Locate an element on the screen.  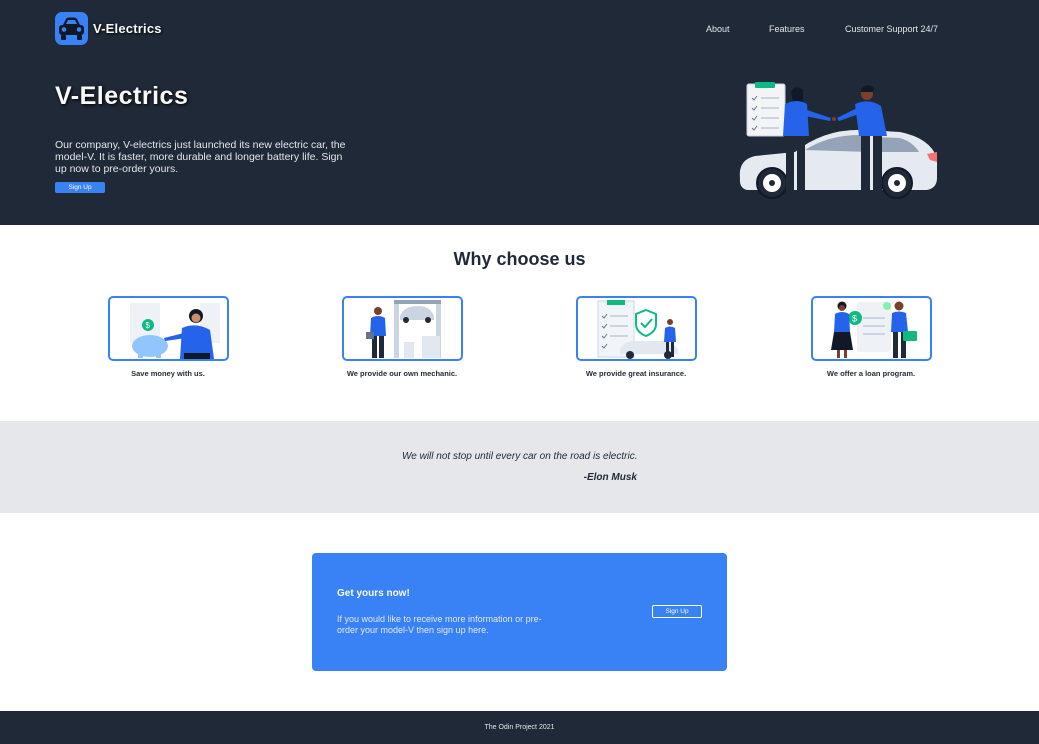
info-card-text: We offer a loan program. is located at coordinates (871, 373).